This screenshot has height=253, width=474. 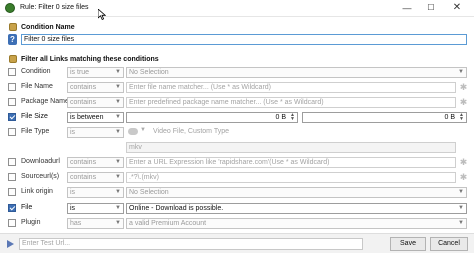 What do you see at coordinates (95, 102) in the screenshot?
I see `package-operator-select: contains ▼` at bounding box center [95, 102].